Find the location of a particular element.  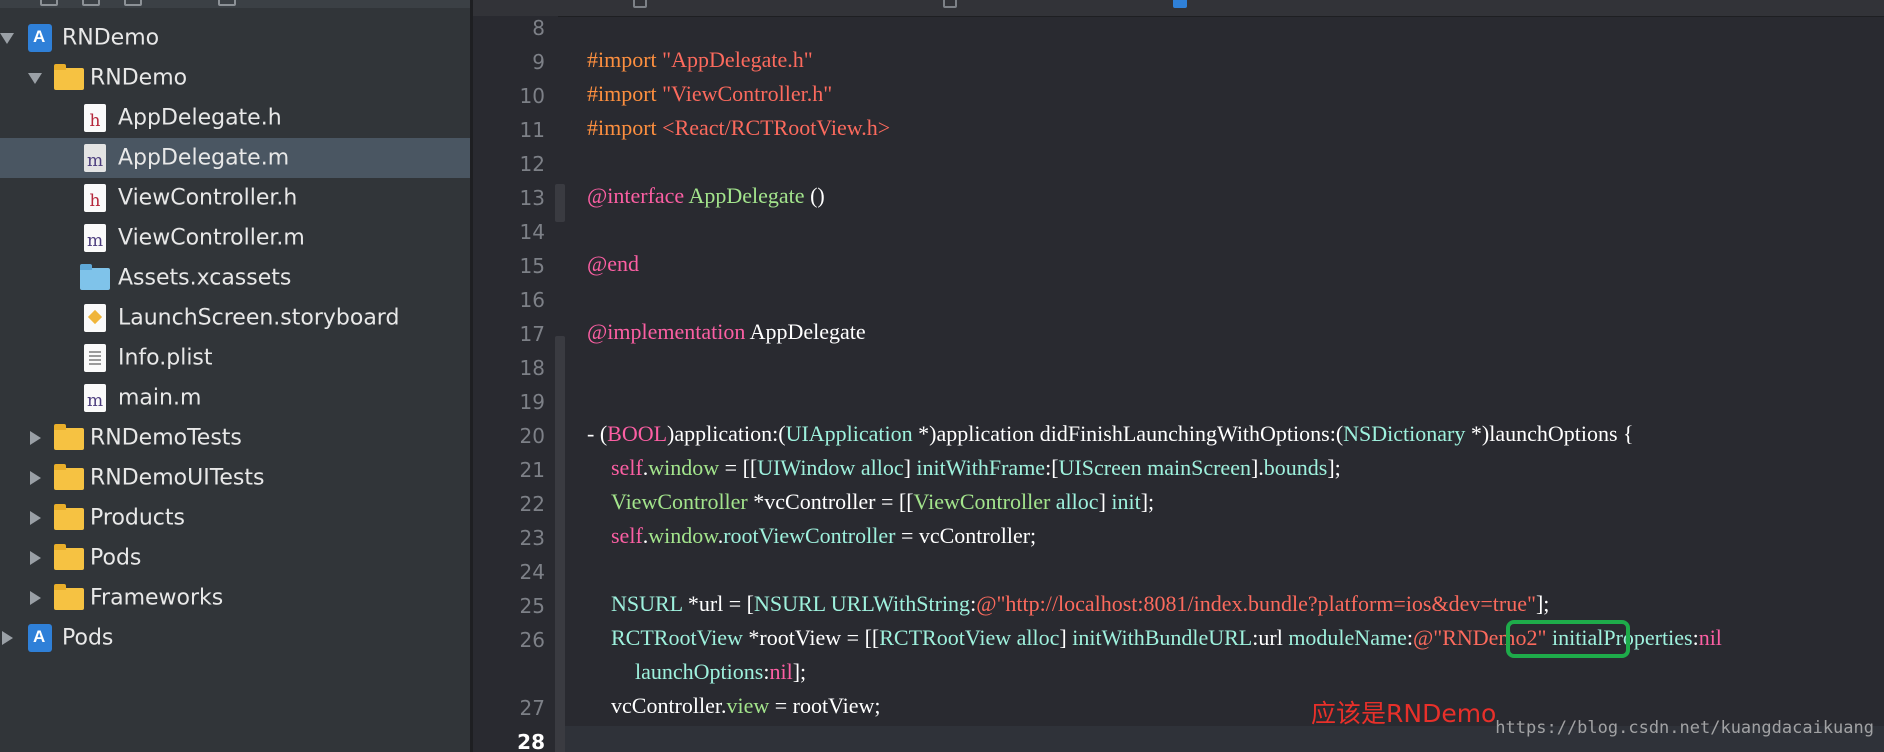

tree-item-label: AppDelegate.h is located at coordinates (200, 118).